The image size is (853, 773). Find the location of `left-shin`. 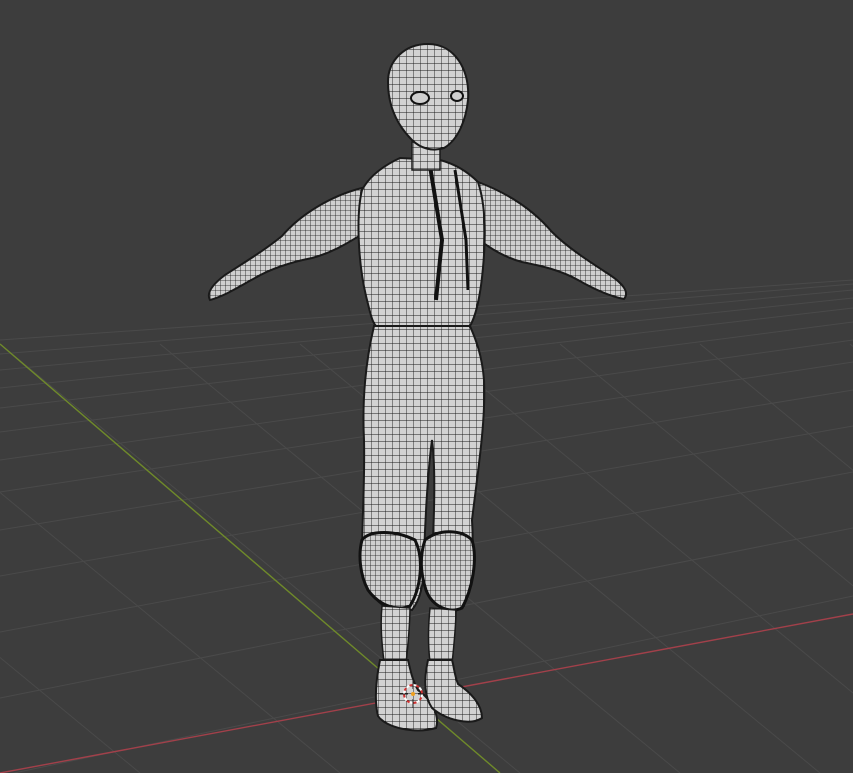

left-shin is located at coordinates (395, 635).